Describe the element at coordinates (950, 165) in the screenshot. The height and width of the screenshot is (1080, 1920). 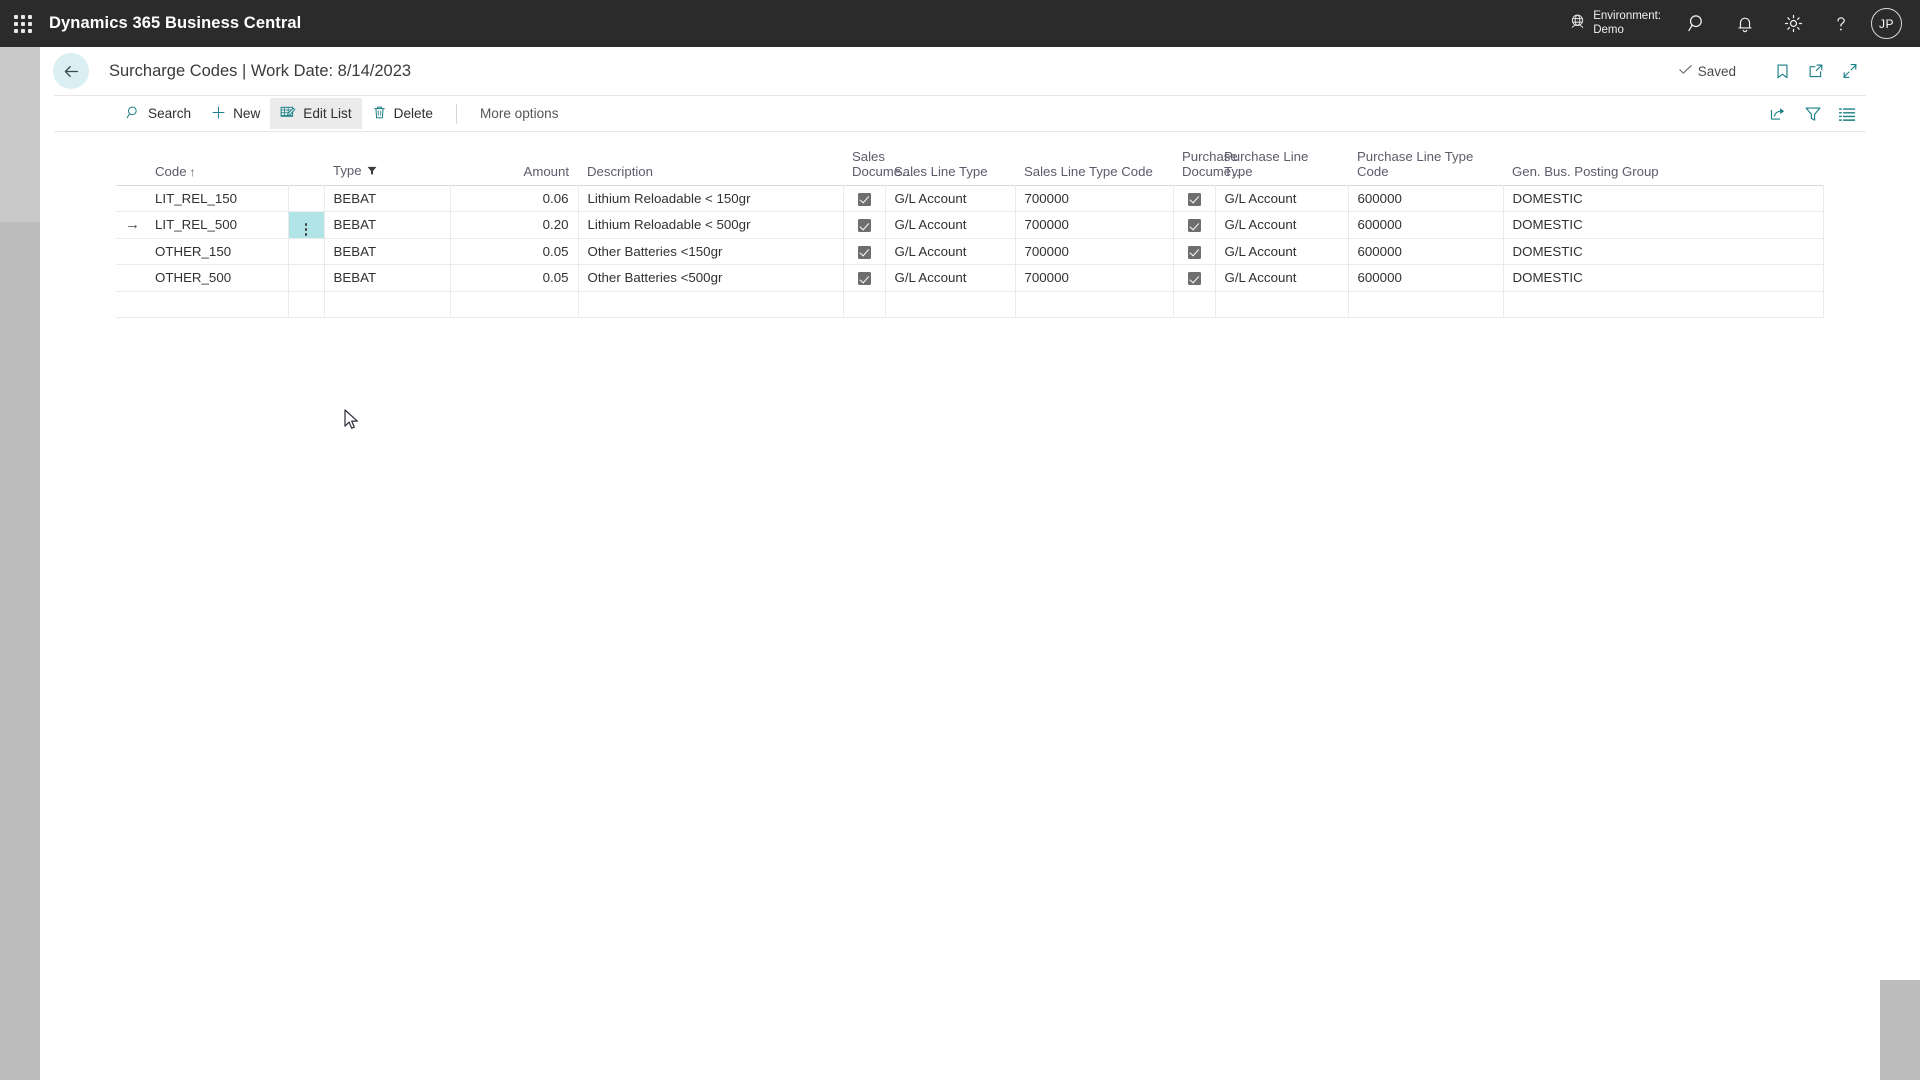
I see `col-header-sales-line-type: Sales Line Type` at that location.